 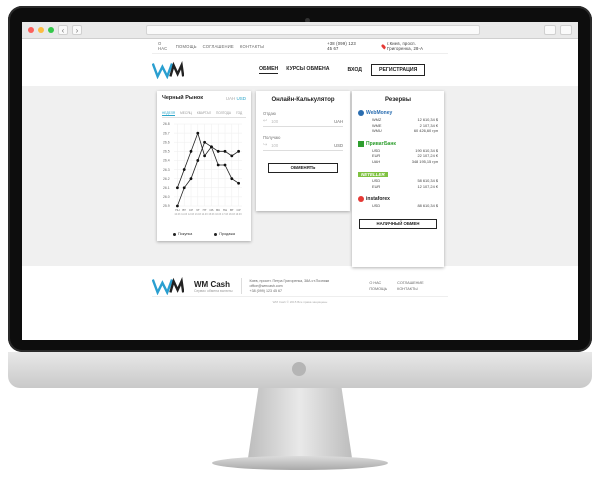 I want to click on site-header: ОБМЕН КУРСЫ ОБМЕНА ВХОД РЕГИСТРАЦИЯ, so click(x=300, y=70).